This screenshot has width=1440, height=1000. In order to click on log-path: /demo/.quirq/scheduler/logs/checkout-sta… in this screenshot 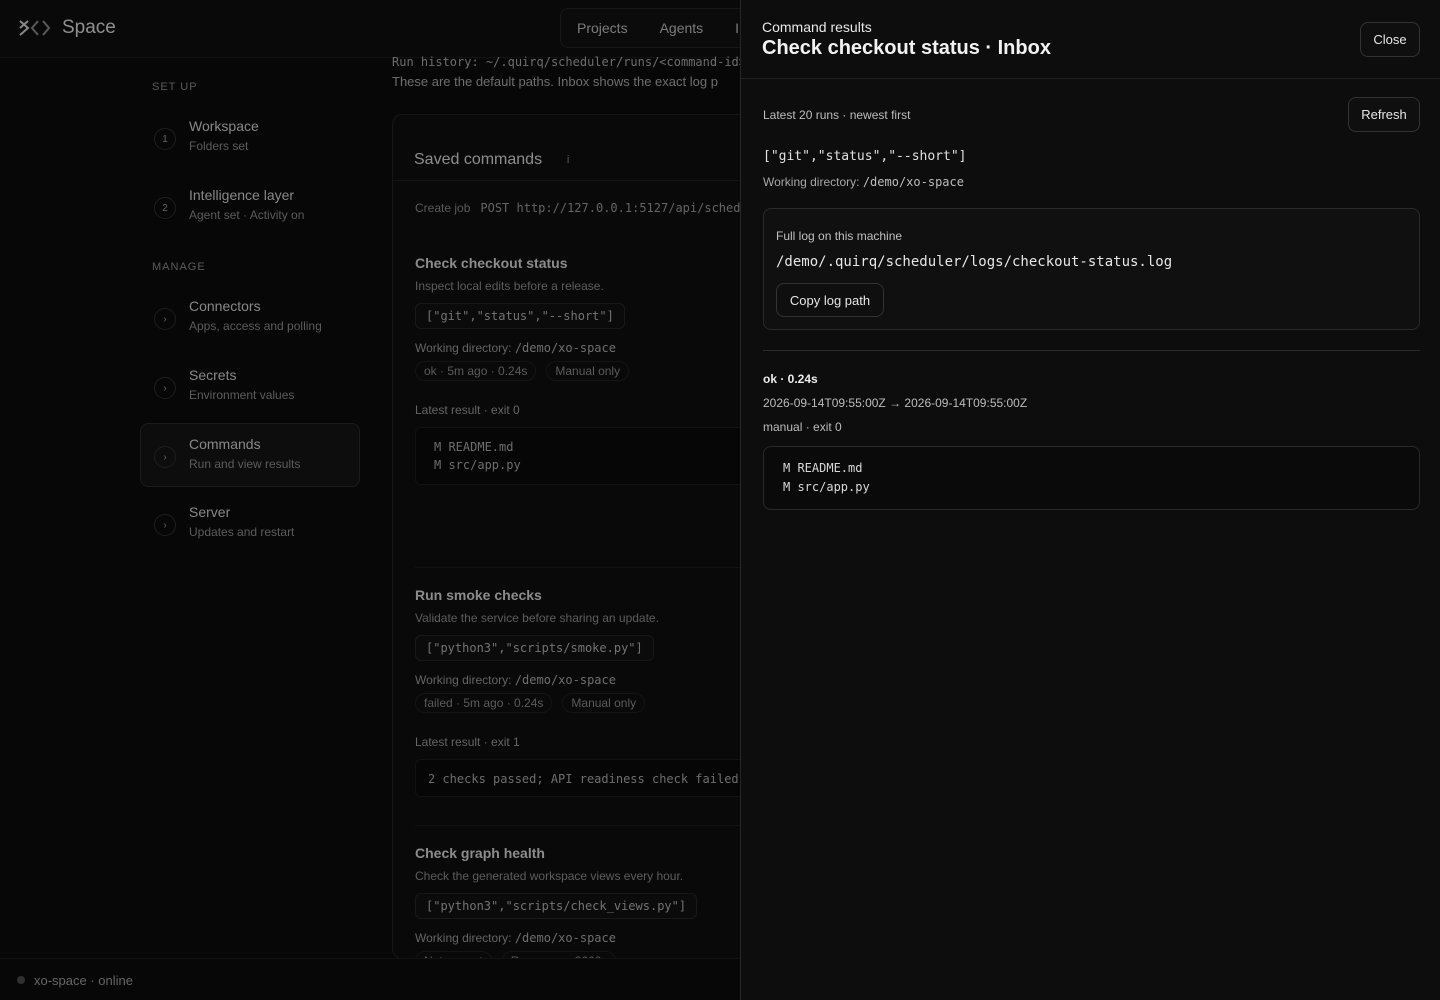, I will do `click(974, 262)`.